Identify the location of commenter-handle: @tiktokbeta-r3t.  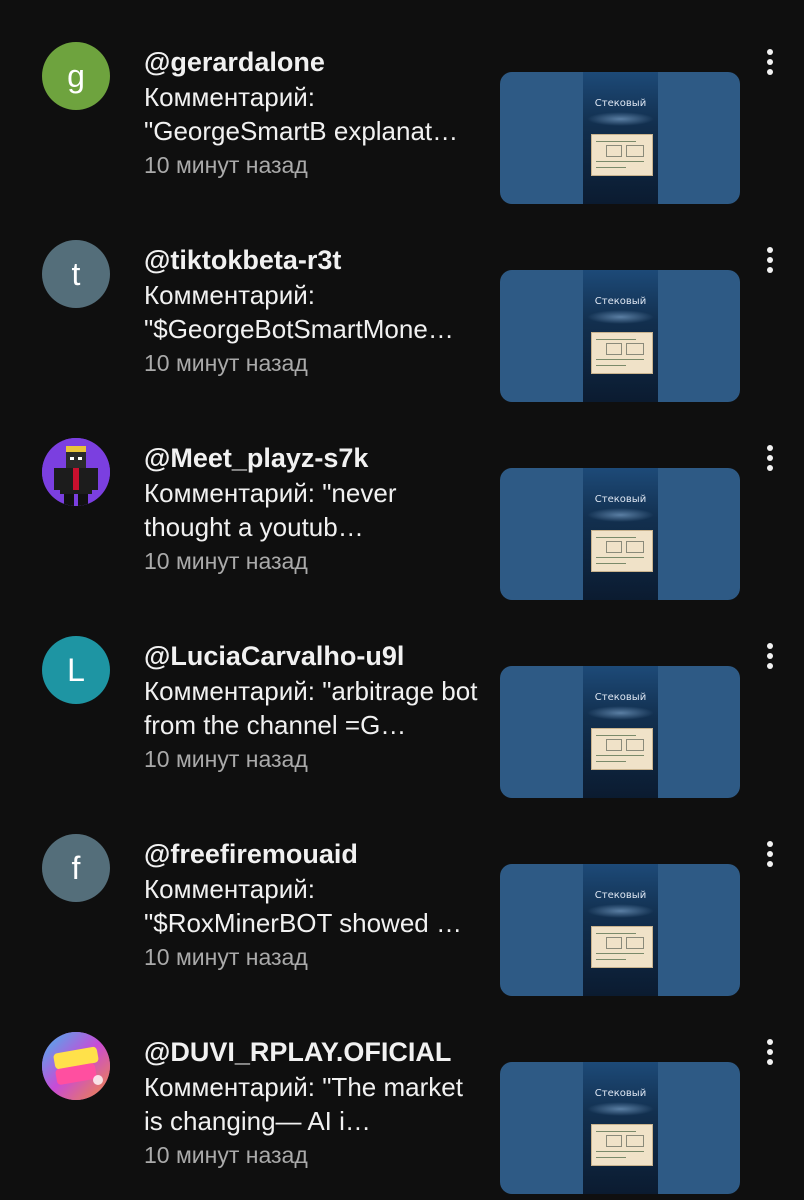
(243, 260).